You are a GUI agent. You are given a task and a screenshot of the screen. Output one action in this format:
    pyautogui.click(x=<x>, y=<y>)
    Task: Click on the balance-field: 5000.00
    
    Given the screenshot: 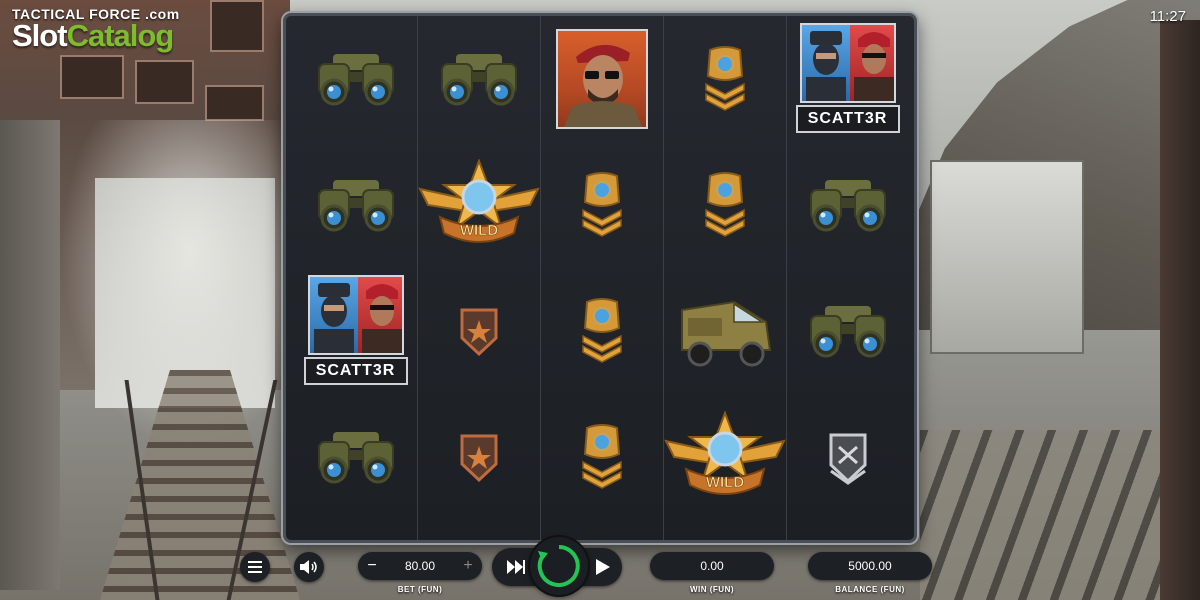 What is the action you would take?
    pyautogui.click(x=870, y=566)
    